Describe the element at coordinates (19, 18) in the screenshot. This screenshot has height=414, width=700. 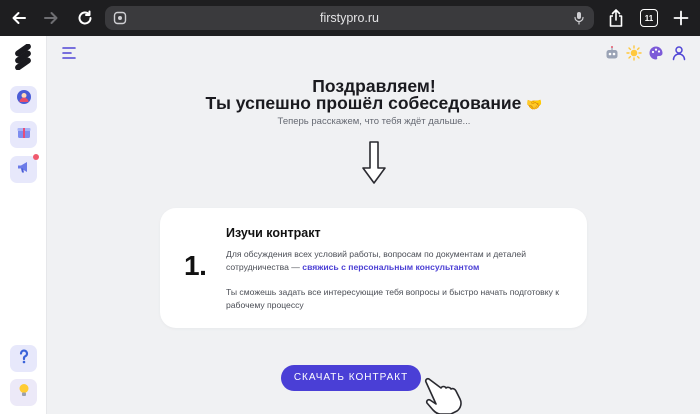
I see `back-arrow-icon` at that location.